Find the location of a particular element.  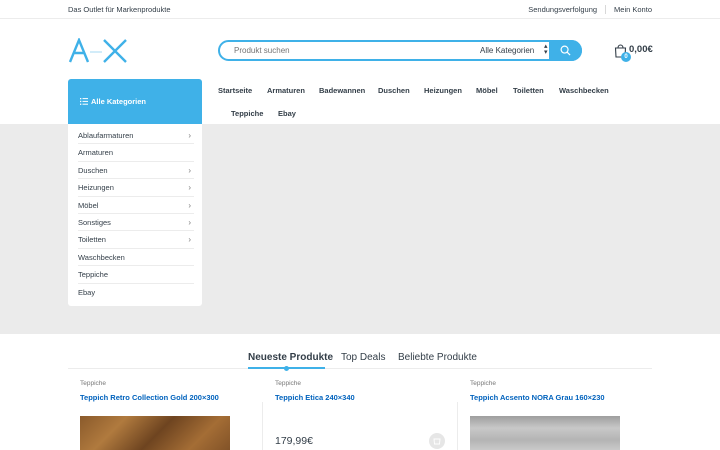

cart-add-icon is located at coordinates (437, 441).